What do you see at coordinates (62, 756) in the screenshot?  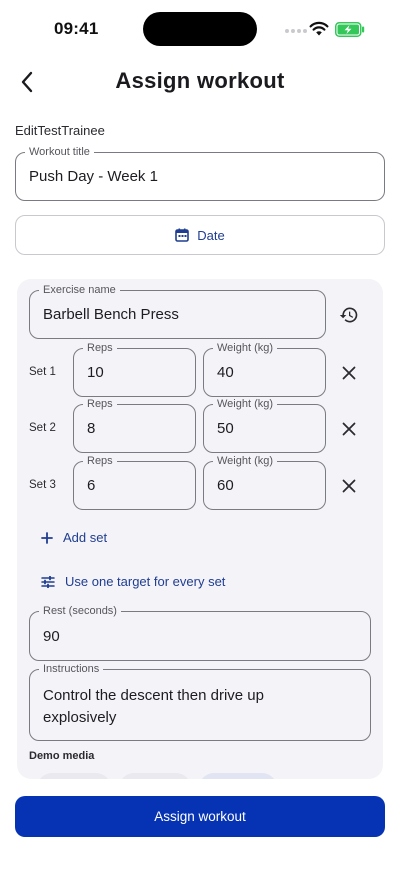 I see `demo-media-label: Demo media` at bounding box center [62, 756].